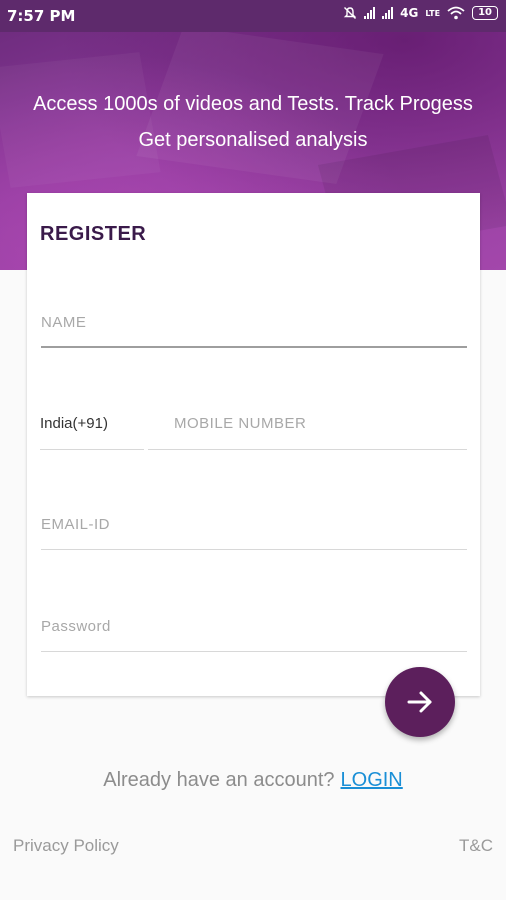 The width and height of the screenshot is (506, 900). What do you see at coordinates (254, 626) in the screenshot?
I see `password-input` at bounding box center [254, 626].